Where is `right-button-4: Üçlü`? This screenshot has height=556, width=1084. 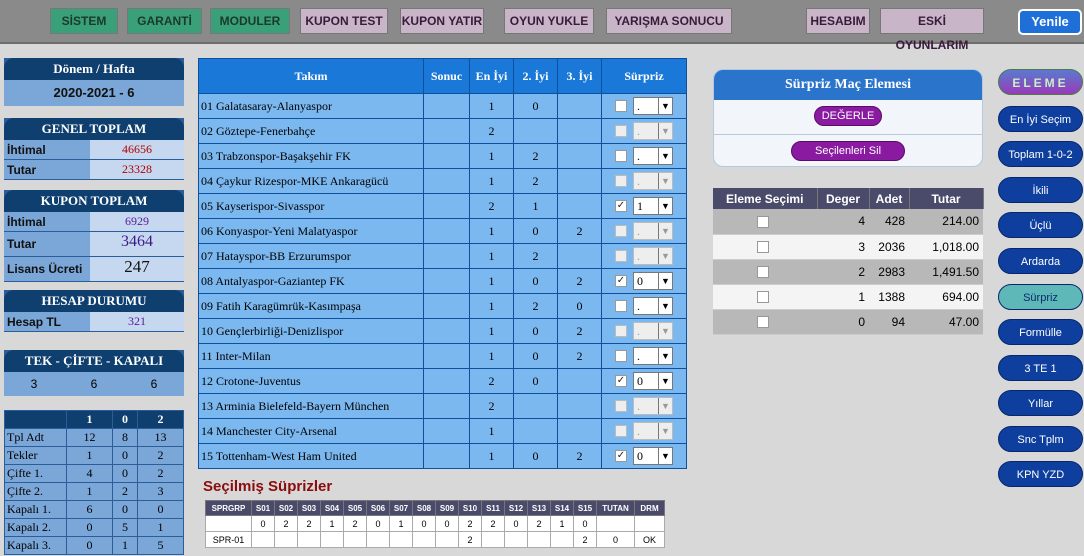
right-button-4: Üçlü is located at coordinates (1040, 225).